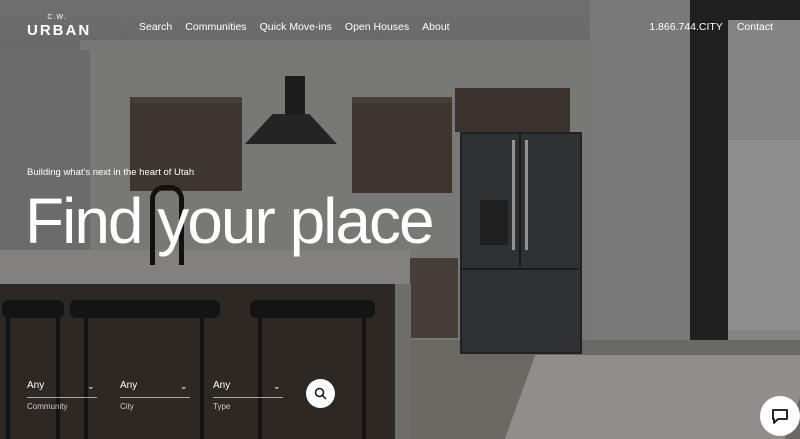  I want to click on brand-logo: C.W. URBAN, so click(59, 26).